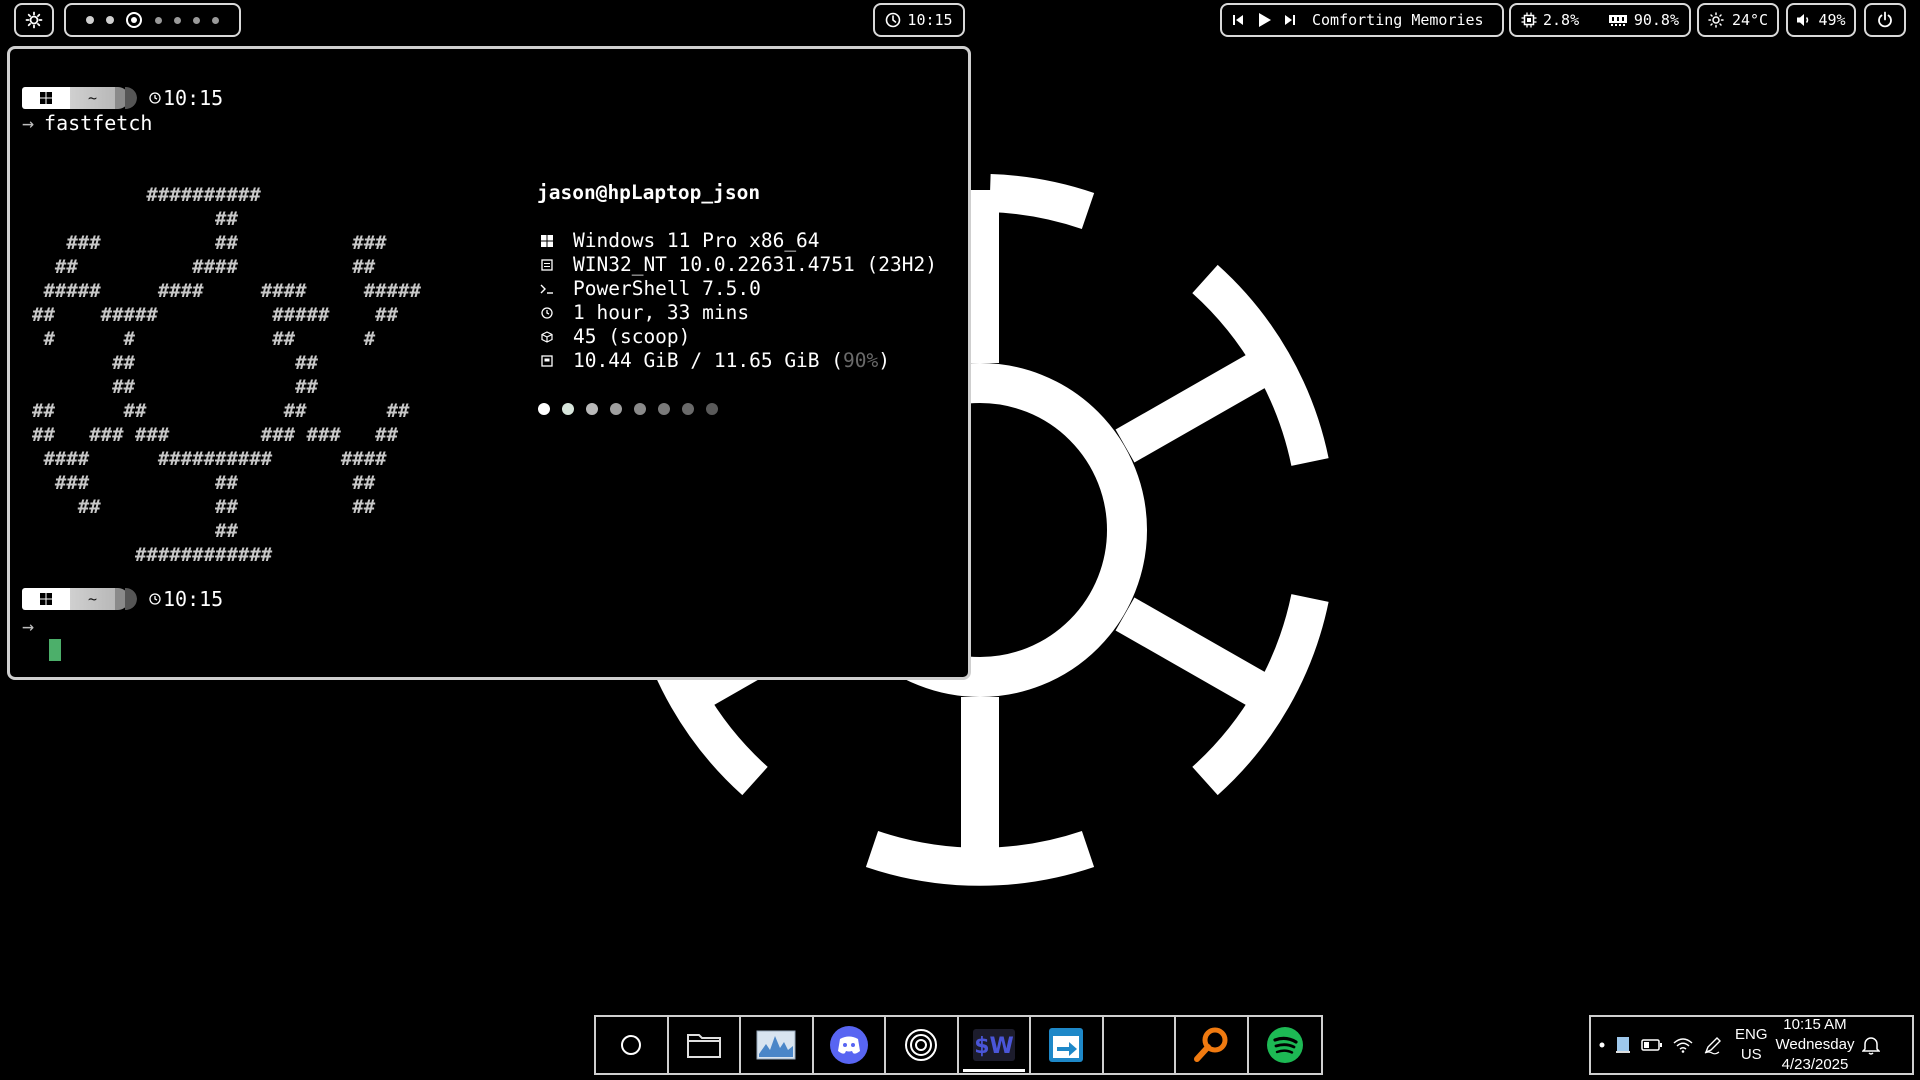 The height and width of the screenshot is (1080, 1920). Describe the element at coordinates (1600, 20) in the screenshot. I see `system-stats: 2.8% 90.8%` at that location.